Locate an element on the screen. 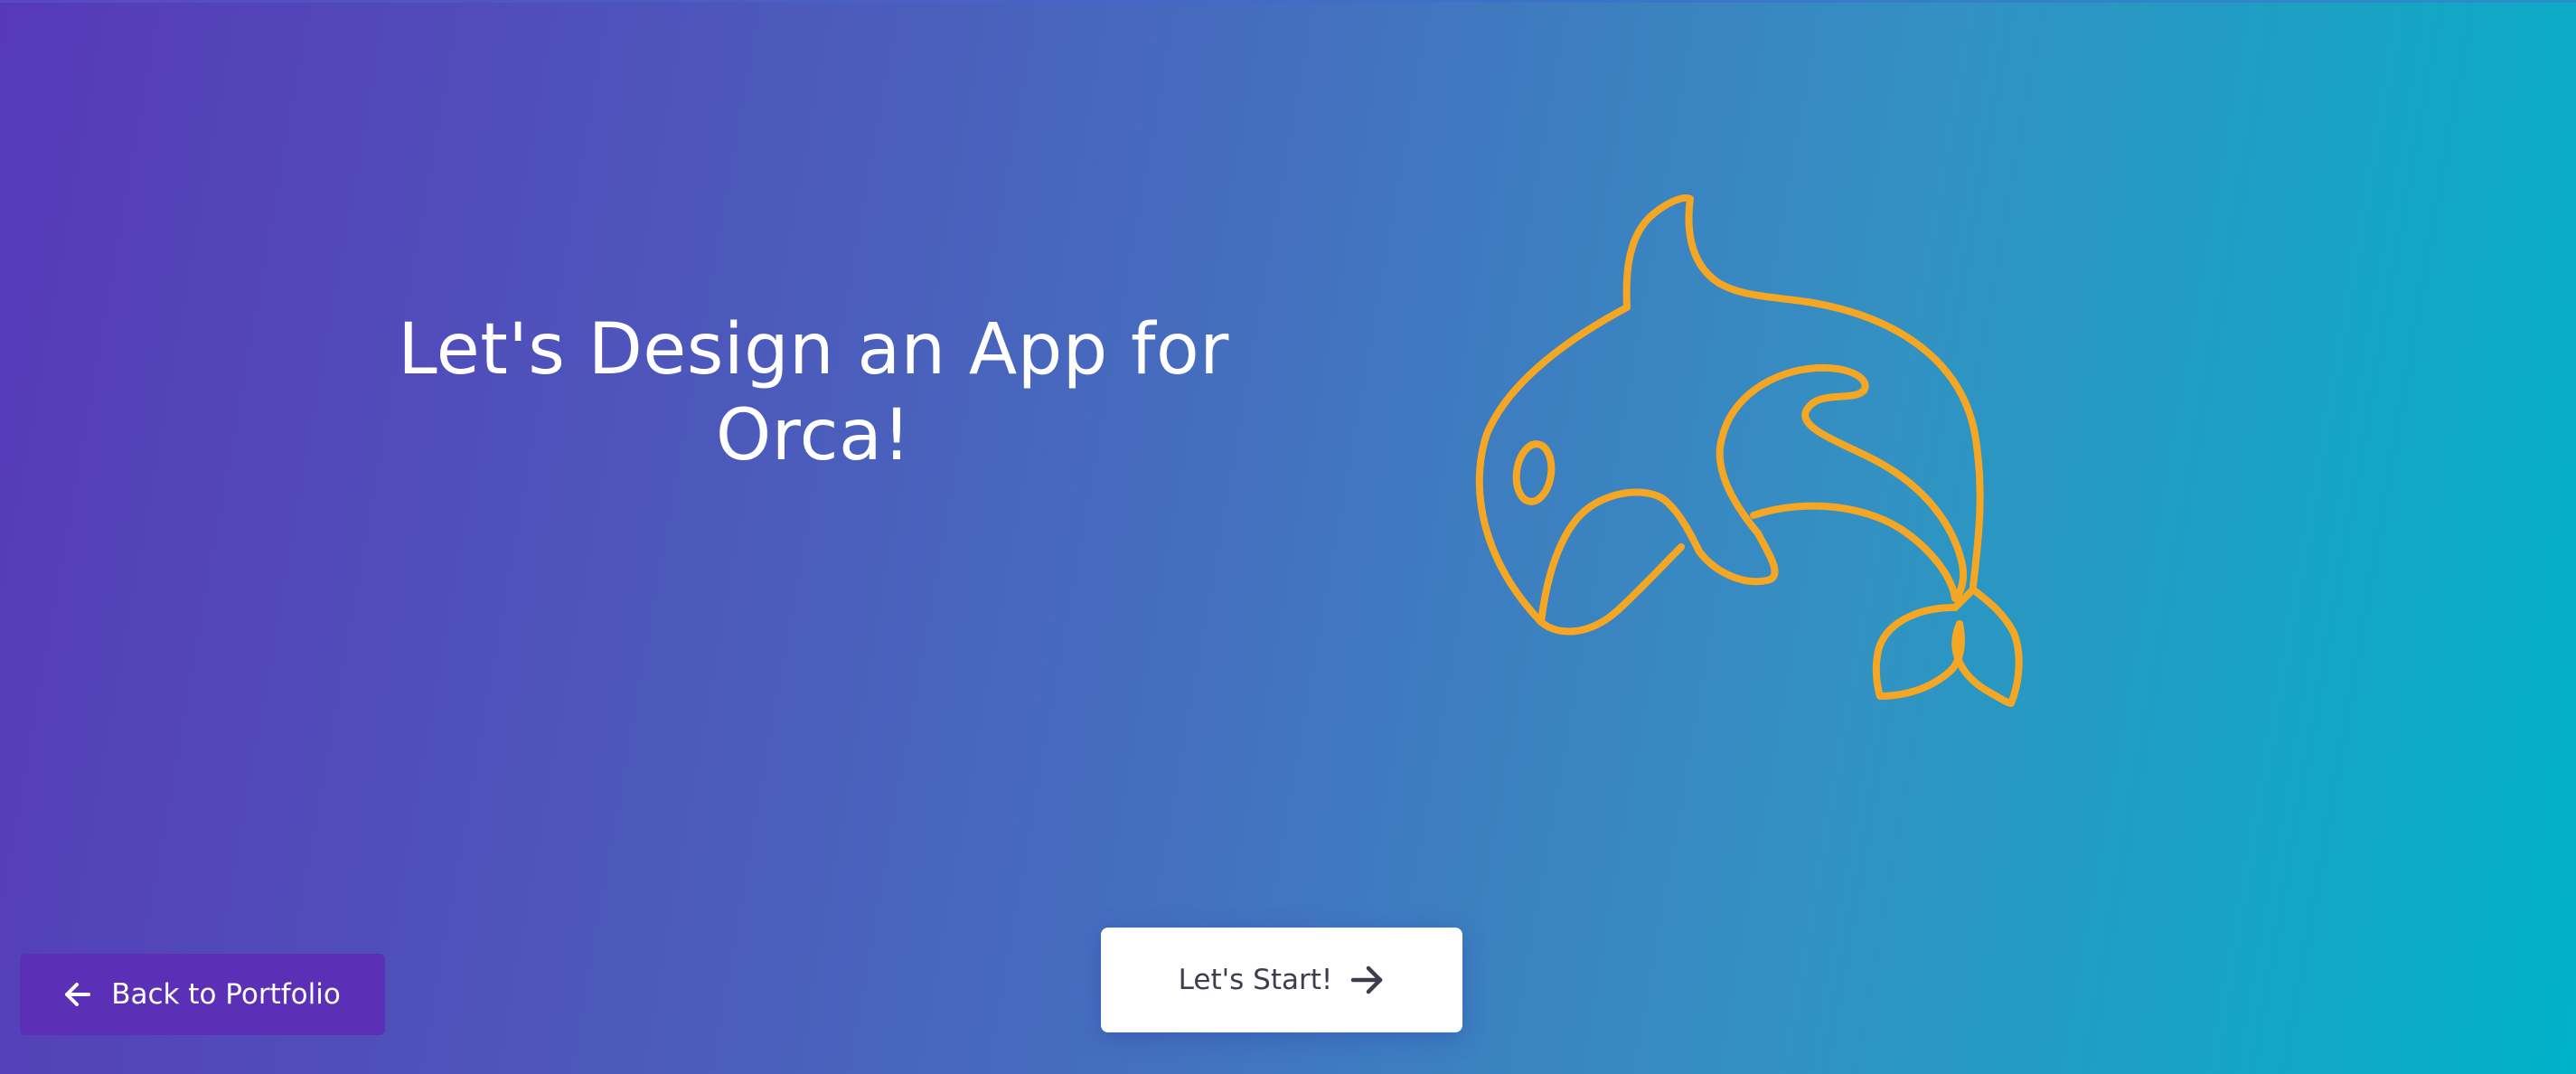 The height and width of the screenshot is (1074, 2576). back-to-portfolio-label: Back to Portfolio is located at coordinates (226, 995).